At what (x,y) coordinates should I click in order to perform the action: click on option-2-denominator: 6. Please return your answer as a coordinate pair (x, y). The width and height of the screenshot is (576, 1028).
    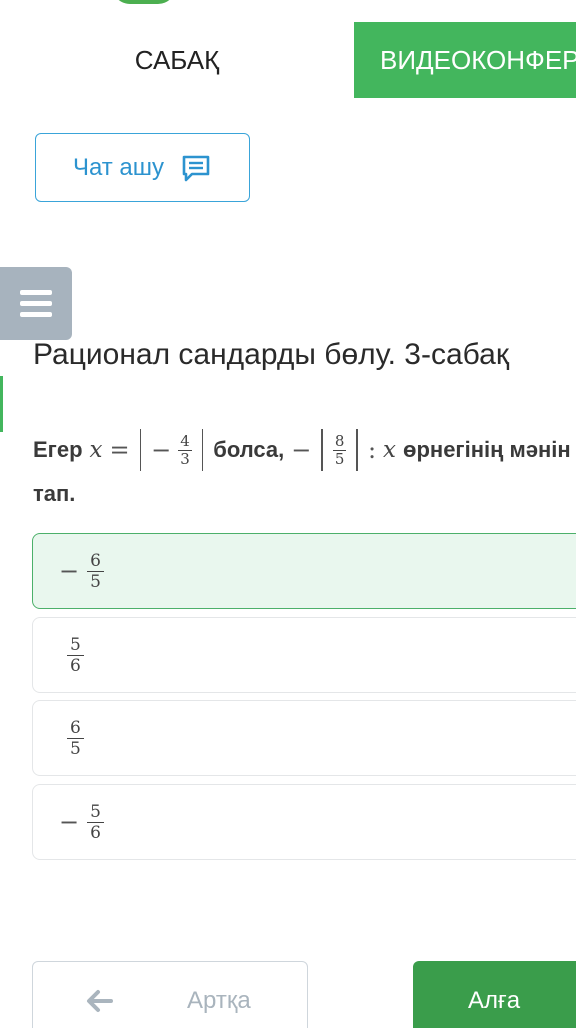
    Looking at the image, I should click on (75, 665).